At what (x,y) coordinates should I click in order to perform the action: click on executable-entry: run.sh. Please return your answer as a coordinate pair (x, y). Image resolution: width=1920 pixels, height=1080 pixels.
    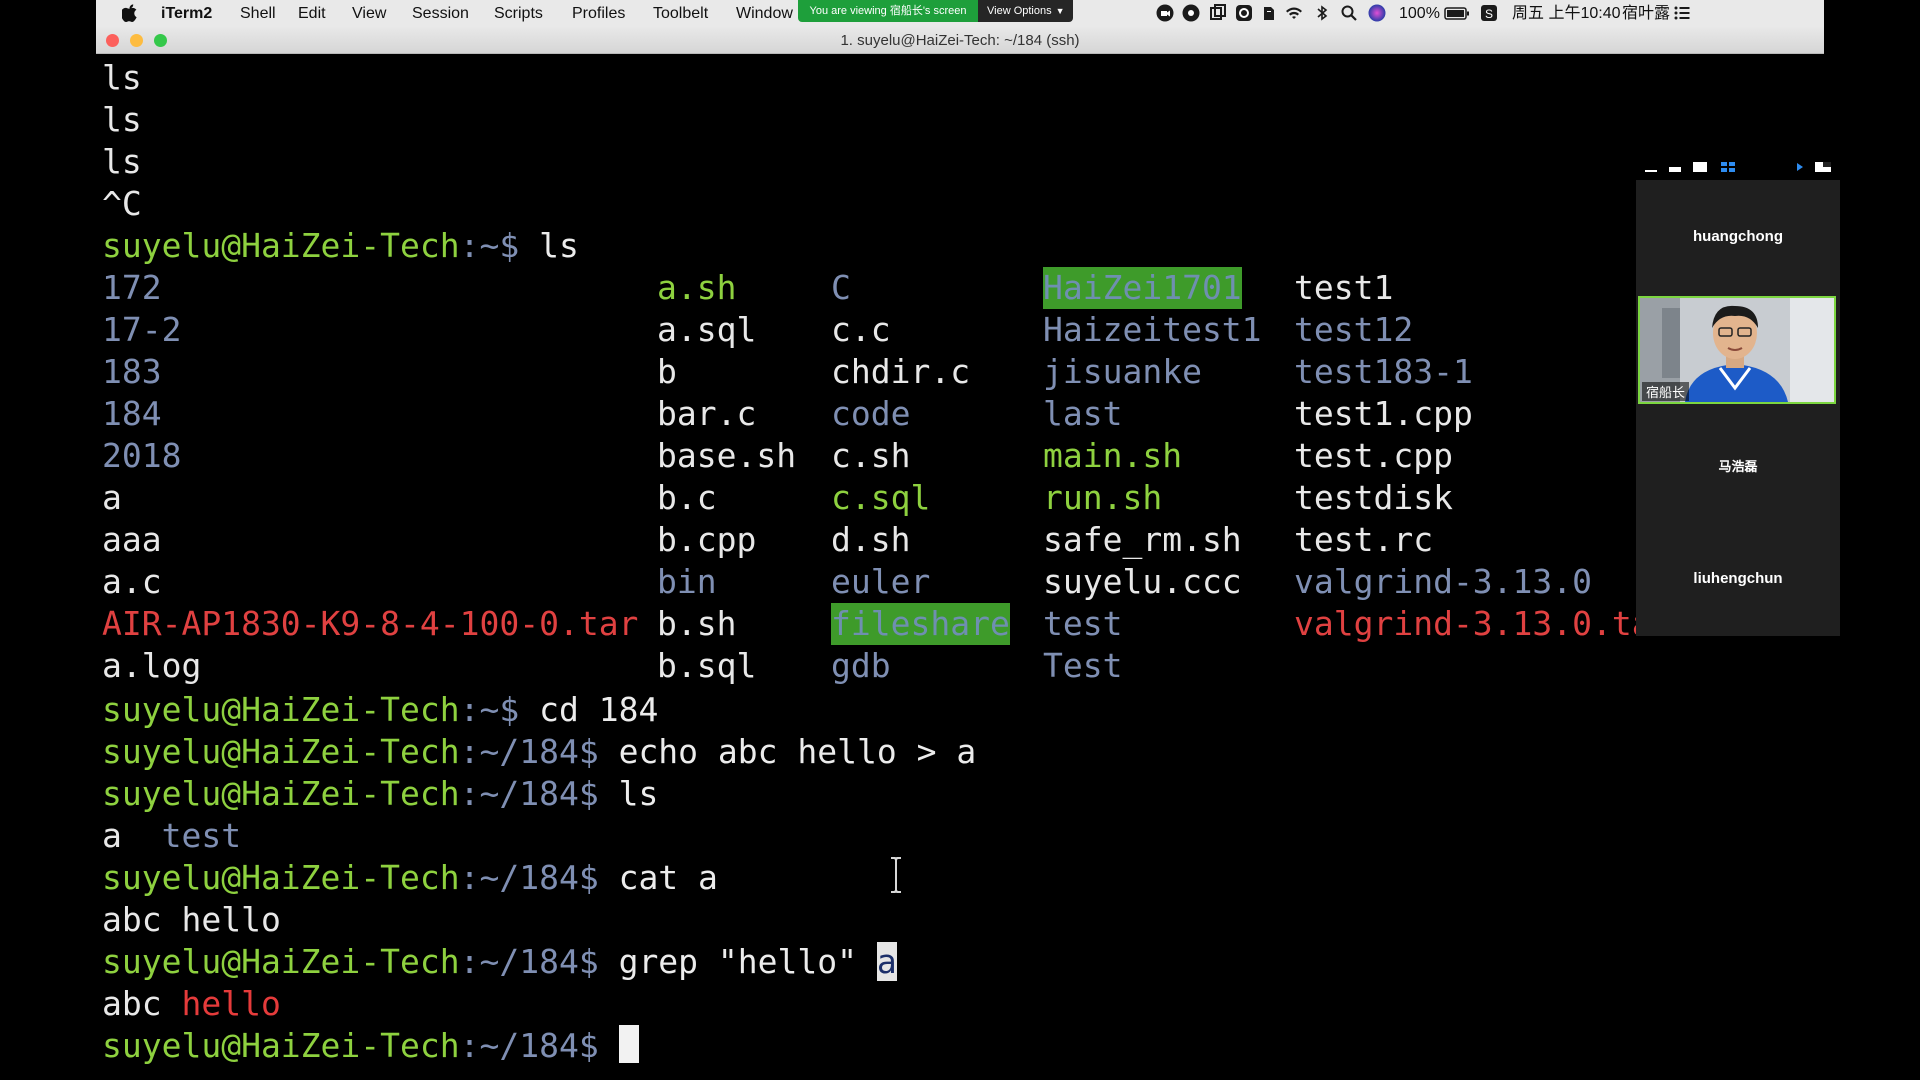
    Looking at the image, I should click on (1103, 497).